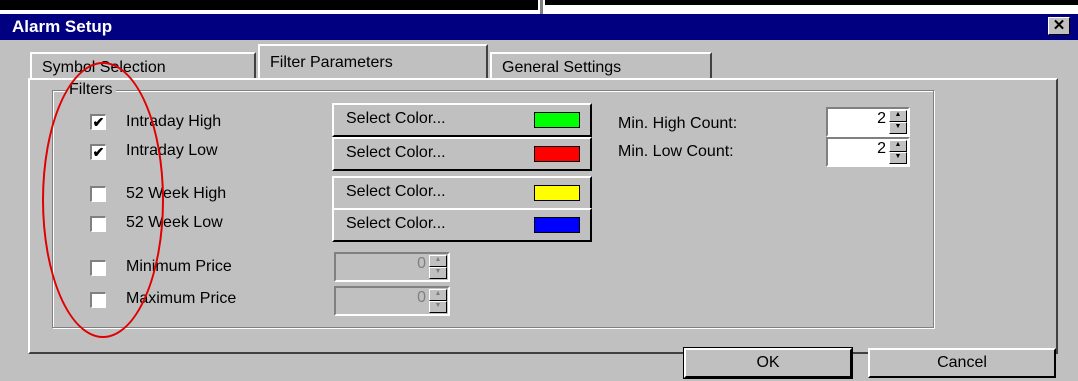 Image resolution: width=1078 pixels, height=381 pixels. What do you see at coordinates (98, 300) in the screenshot?
I see `maximum-price-checkbox` at bounding box center [98, 300].